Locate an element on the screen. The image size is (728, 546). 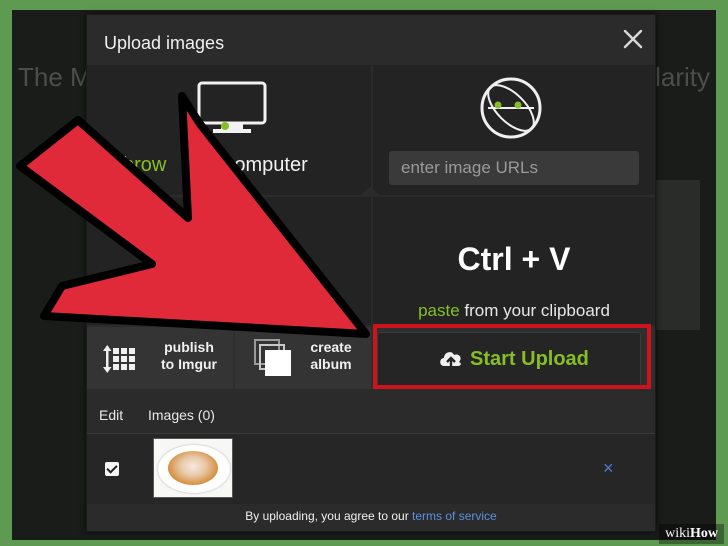
monitor-icon is located at coordinates (232, 107).